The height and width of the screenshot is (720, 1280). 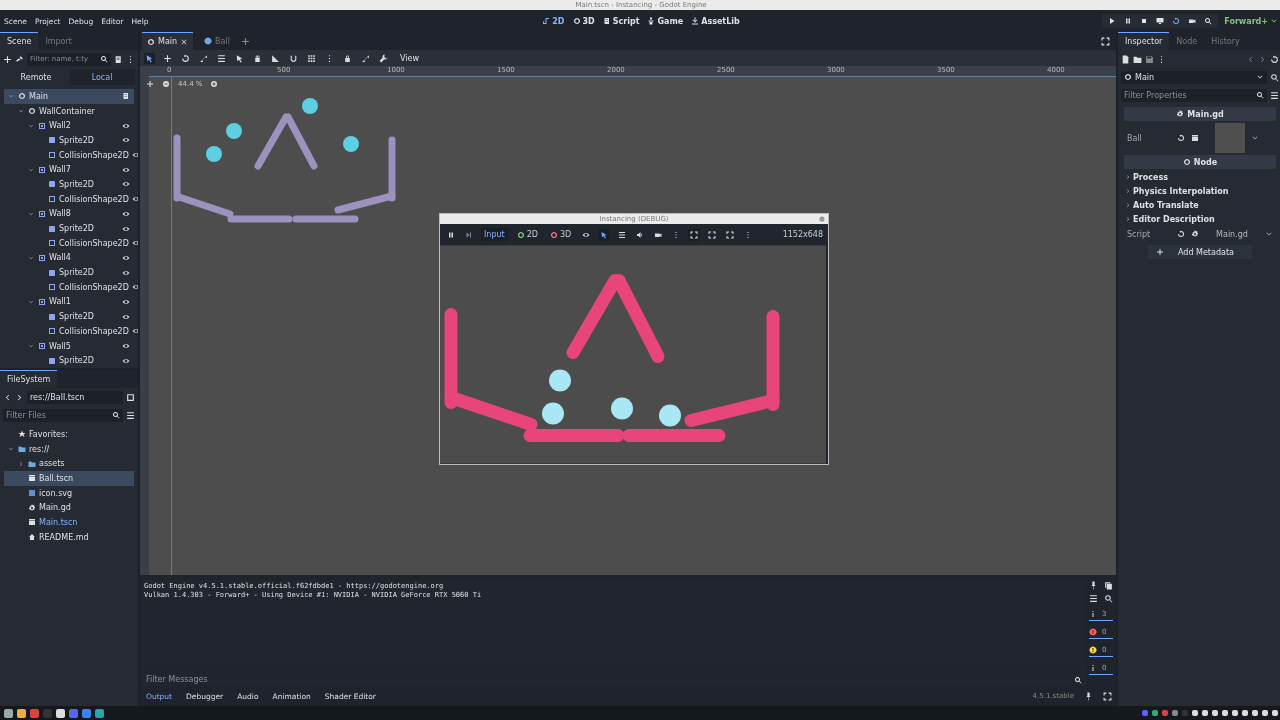 I want to click on property-group: Auto Translate, so click(x=1200, y=205).